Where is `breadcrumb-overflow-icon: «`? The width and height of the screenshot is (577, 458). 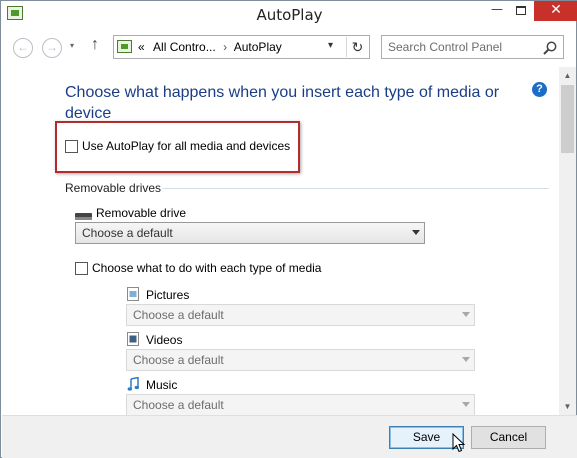 breadcrumb-overflow-icon: « is located at coordinates (141, 47).